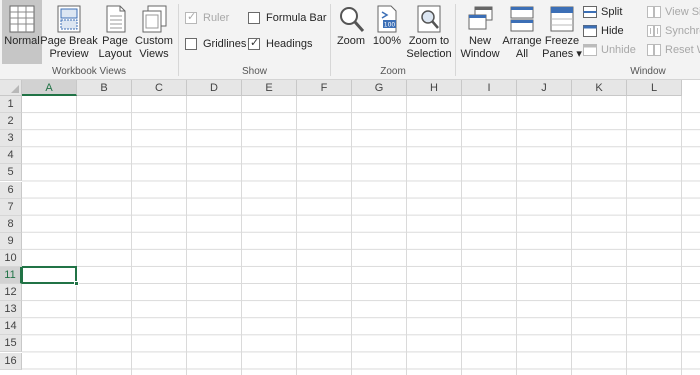  What do you see at coordinates (104, 88) in the screenshot?
I see `column-header-b: B` at bounding box center [104, 88].